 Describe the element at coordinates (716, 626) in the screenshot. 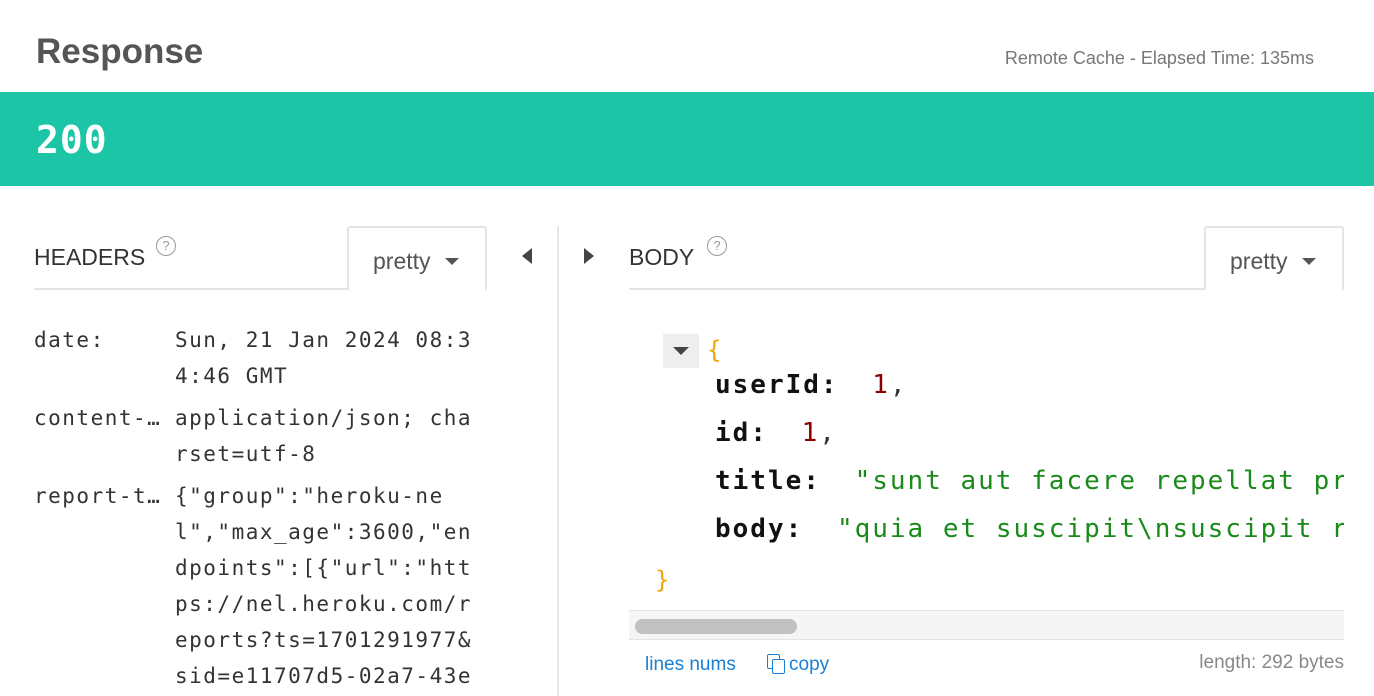

I see `scrollbar-thumb` at that location.